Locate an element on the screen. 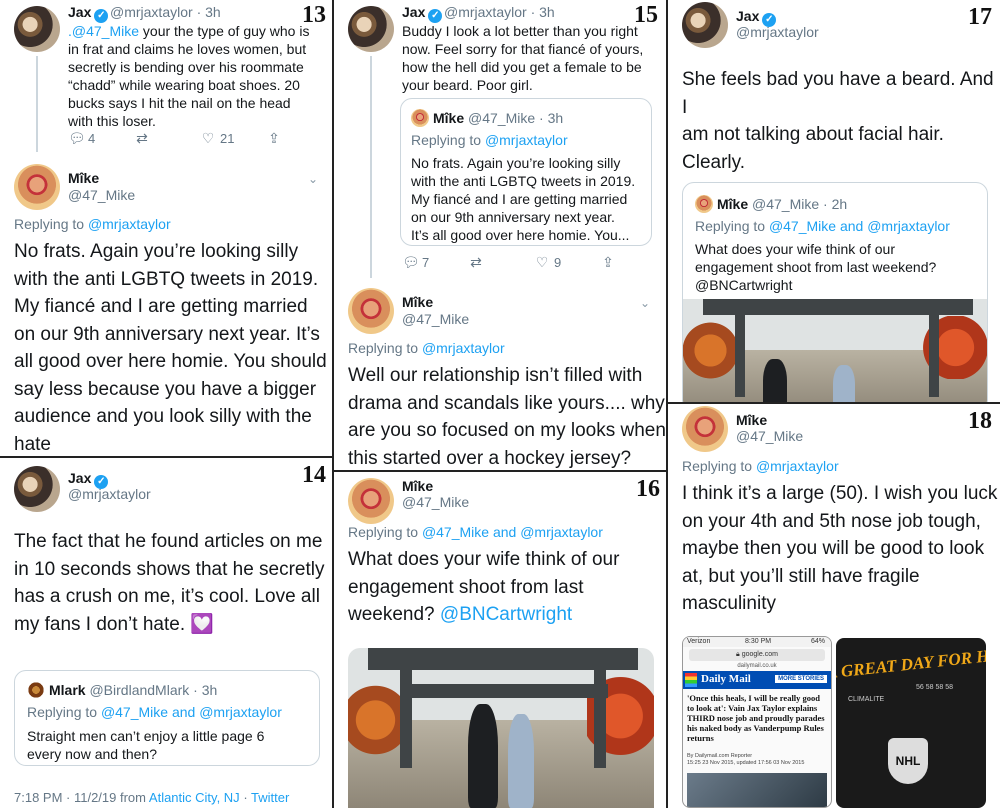  photo-pillar is located at coordinates (600, 713).